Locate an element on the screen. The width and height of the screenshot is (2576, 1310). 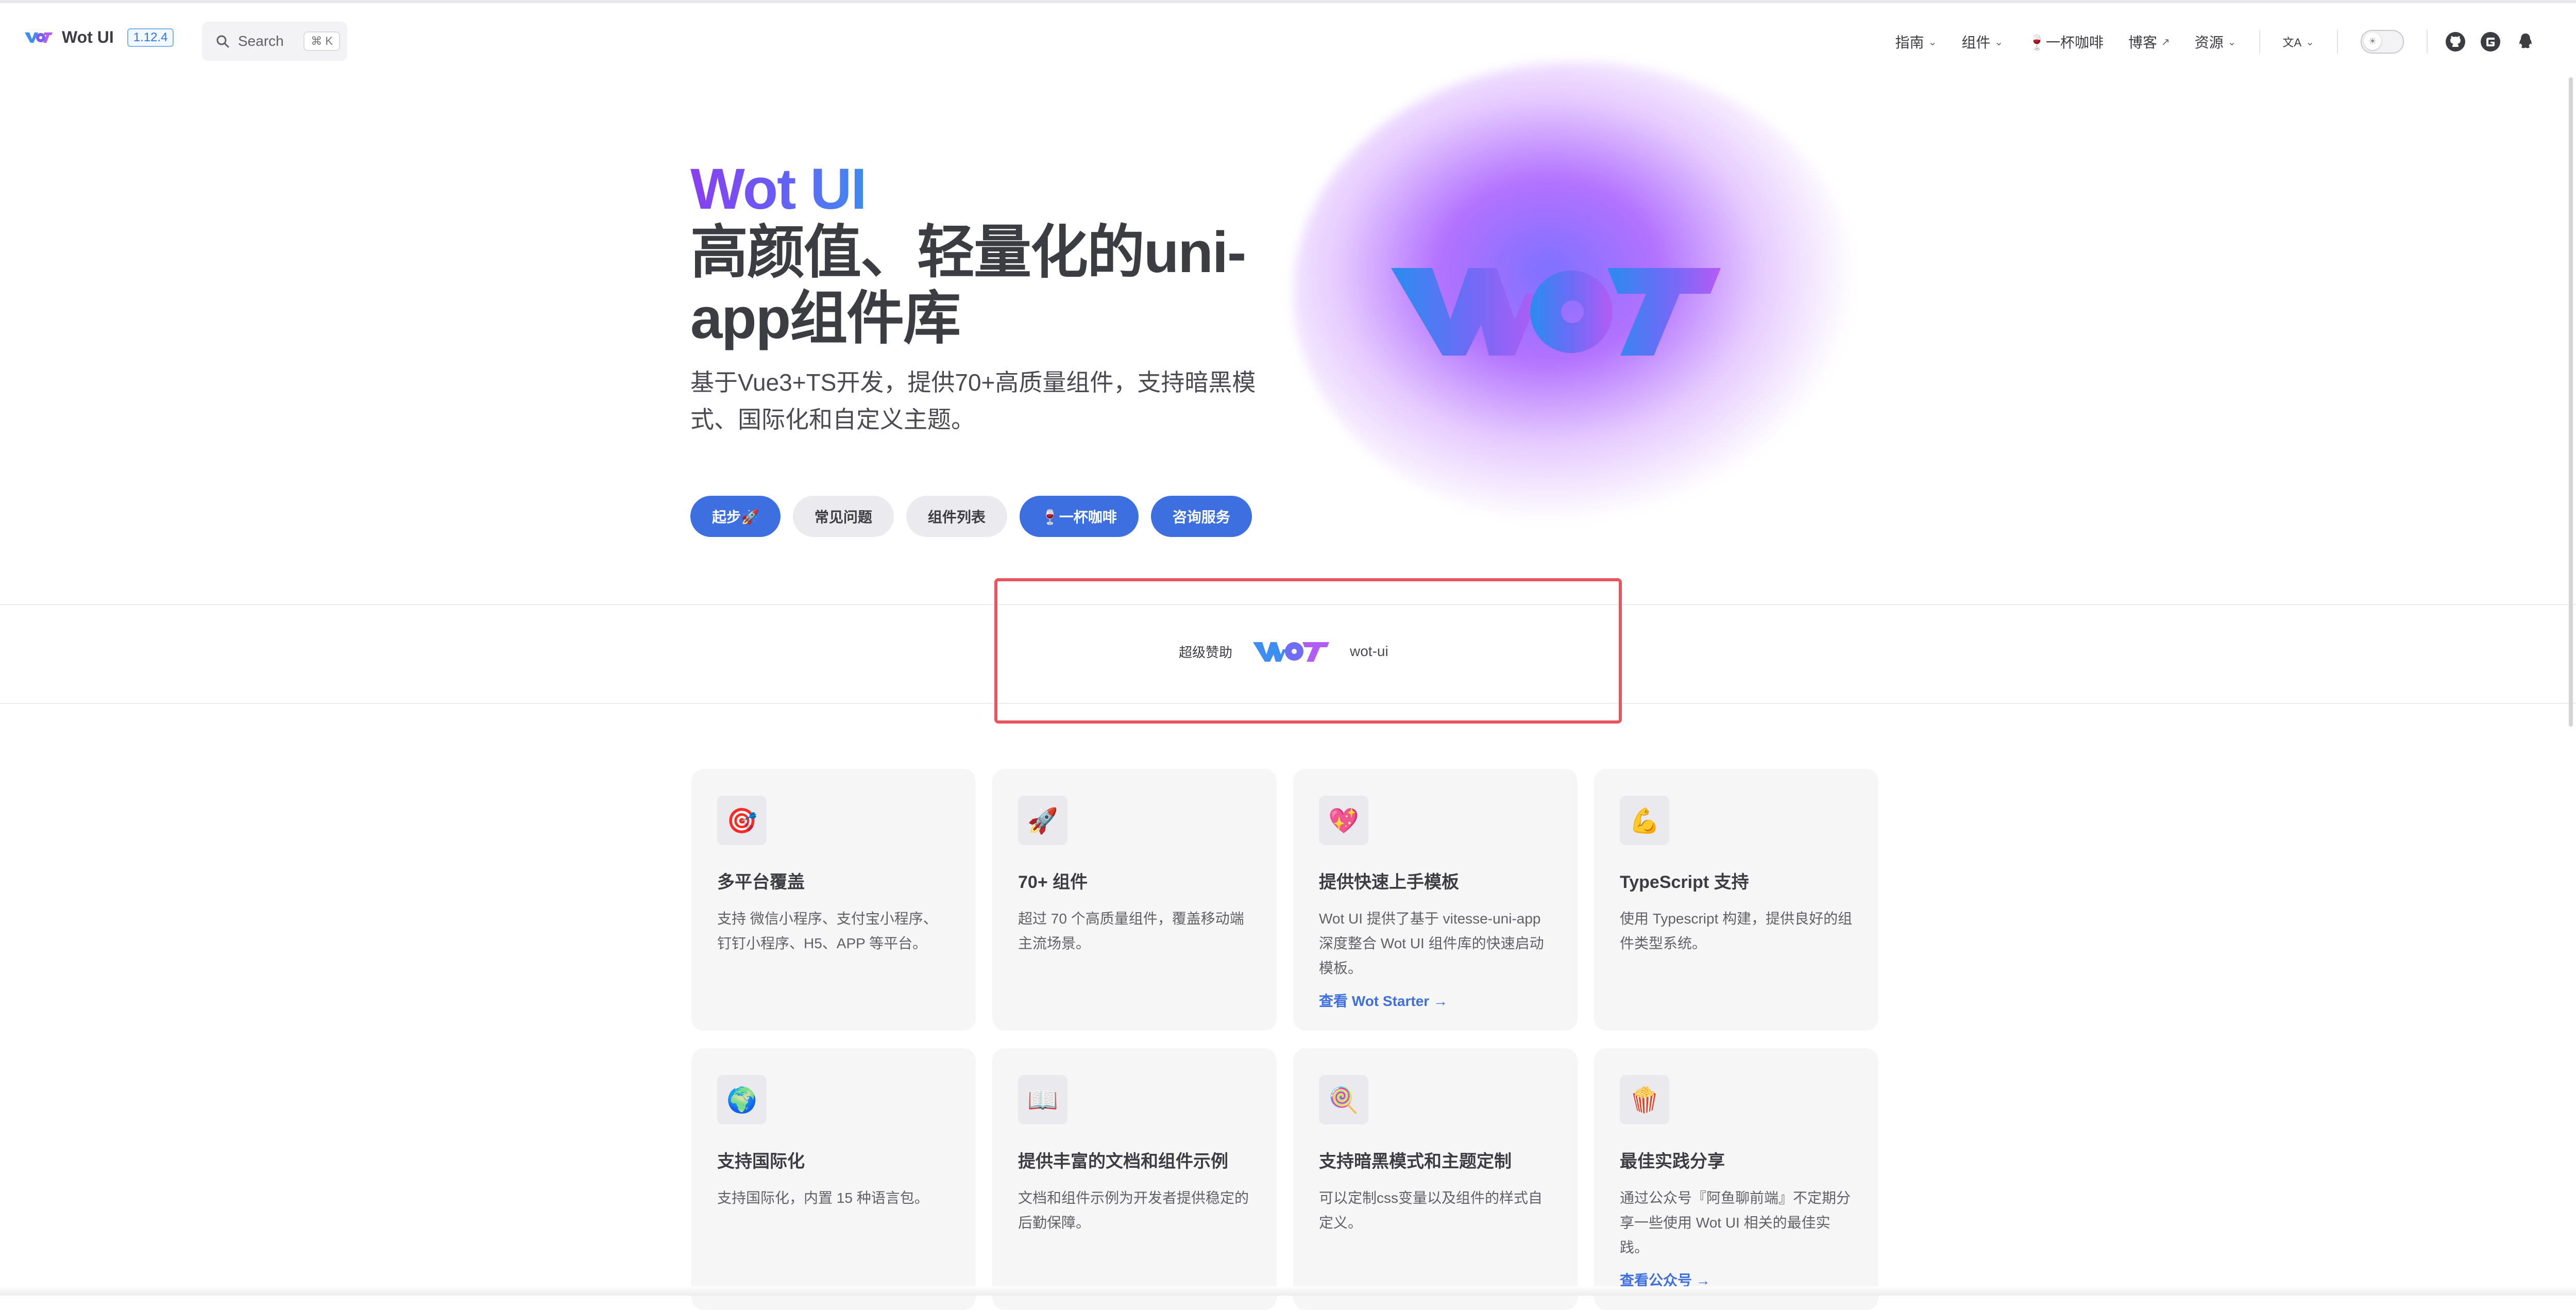
hero-wot-logo is located at coordinates (1556, 312).